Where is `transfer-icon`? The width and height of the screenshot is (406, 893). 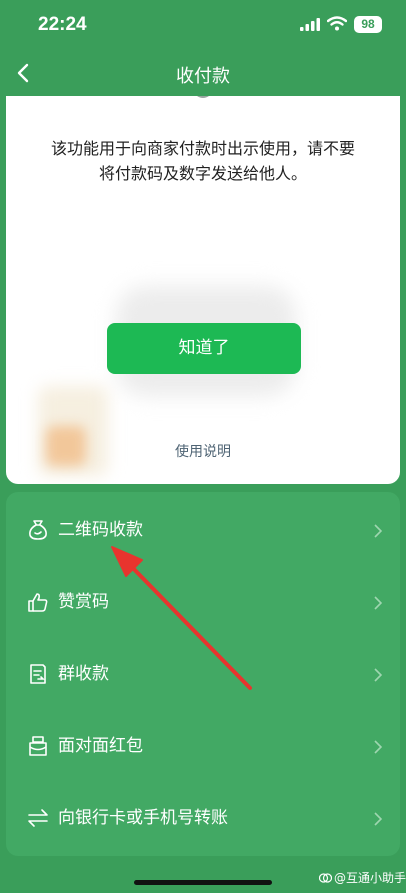 transfer-icon is located at coordinates (38, 818).